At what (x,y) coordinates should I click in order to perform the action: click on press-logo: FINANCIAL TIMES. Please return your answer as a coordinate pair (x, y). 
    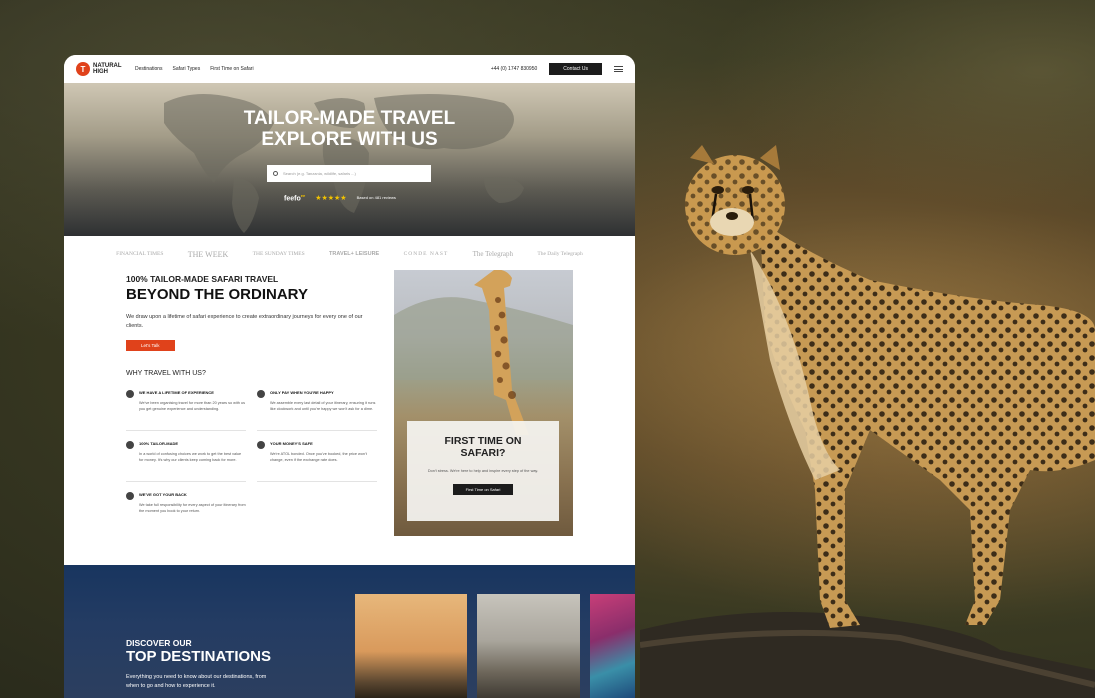
    Looking at the image, I should click on (140, 254).